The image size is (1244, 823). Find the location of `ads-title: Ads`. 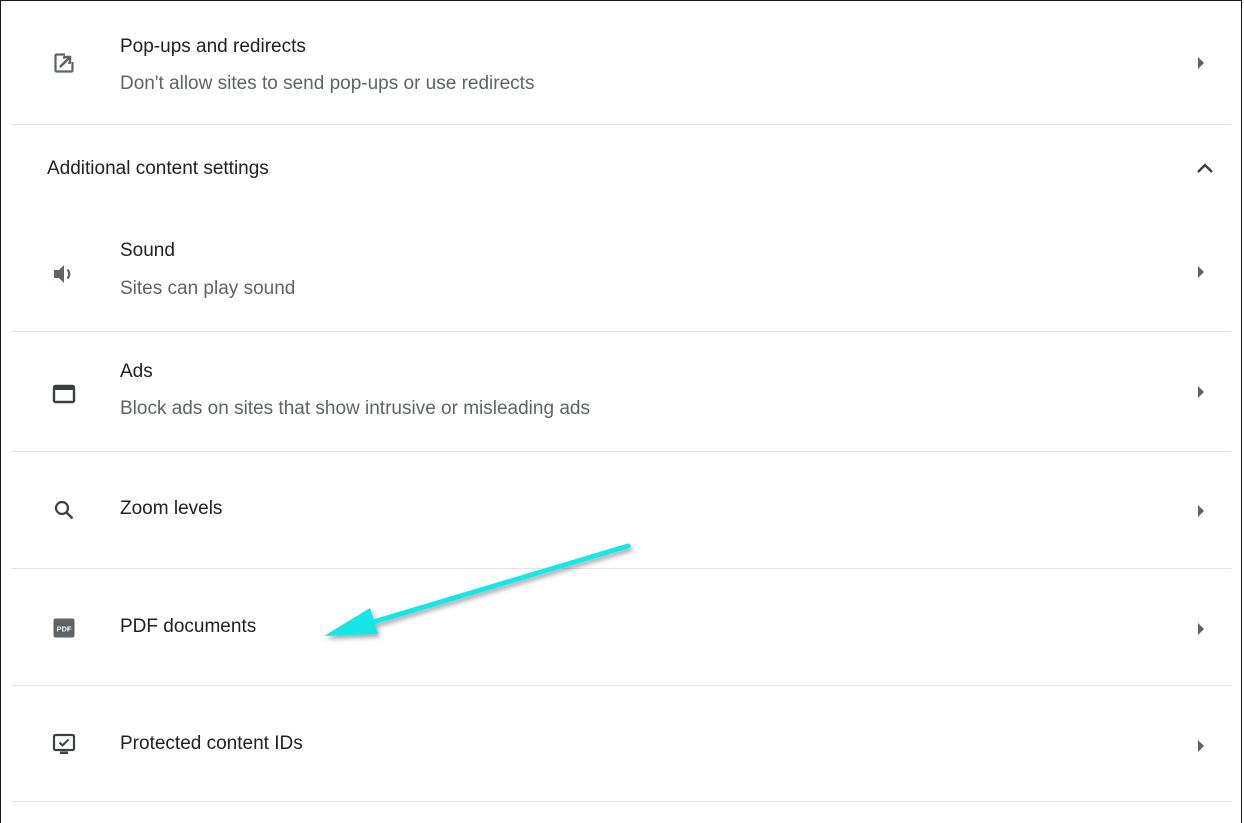

ads-title: Ads is located at coordinates (136, 371).